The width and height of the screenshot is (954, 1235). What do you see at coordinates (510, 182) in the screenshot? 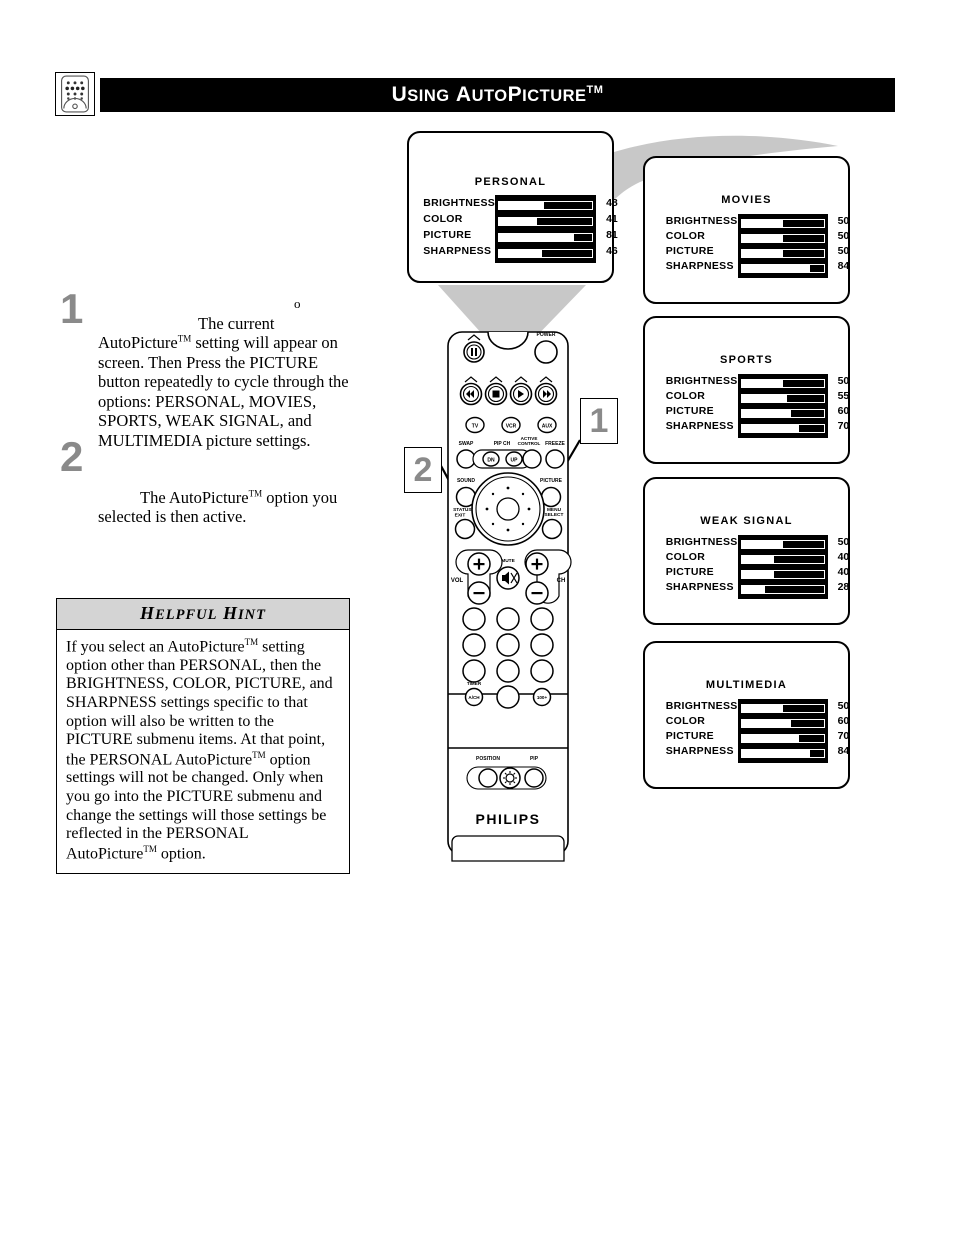
I see `menu-title-personal: PERSONAL` at bounding box center [510, 182].